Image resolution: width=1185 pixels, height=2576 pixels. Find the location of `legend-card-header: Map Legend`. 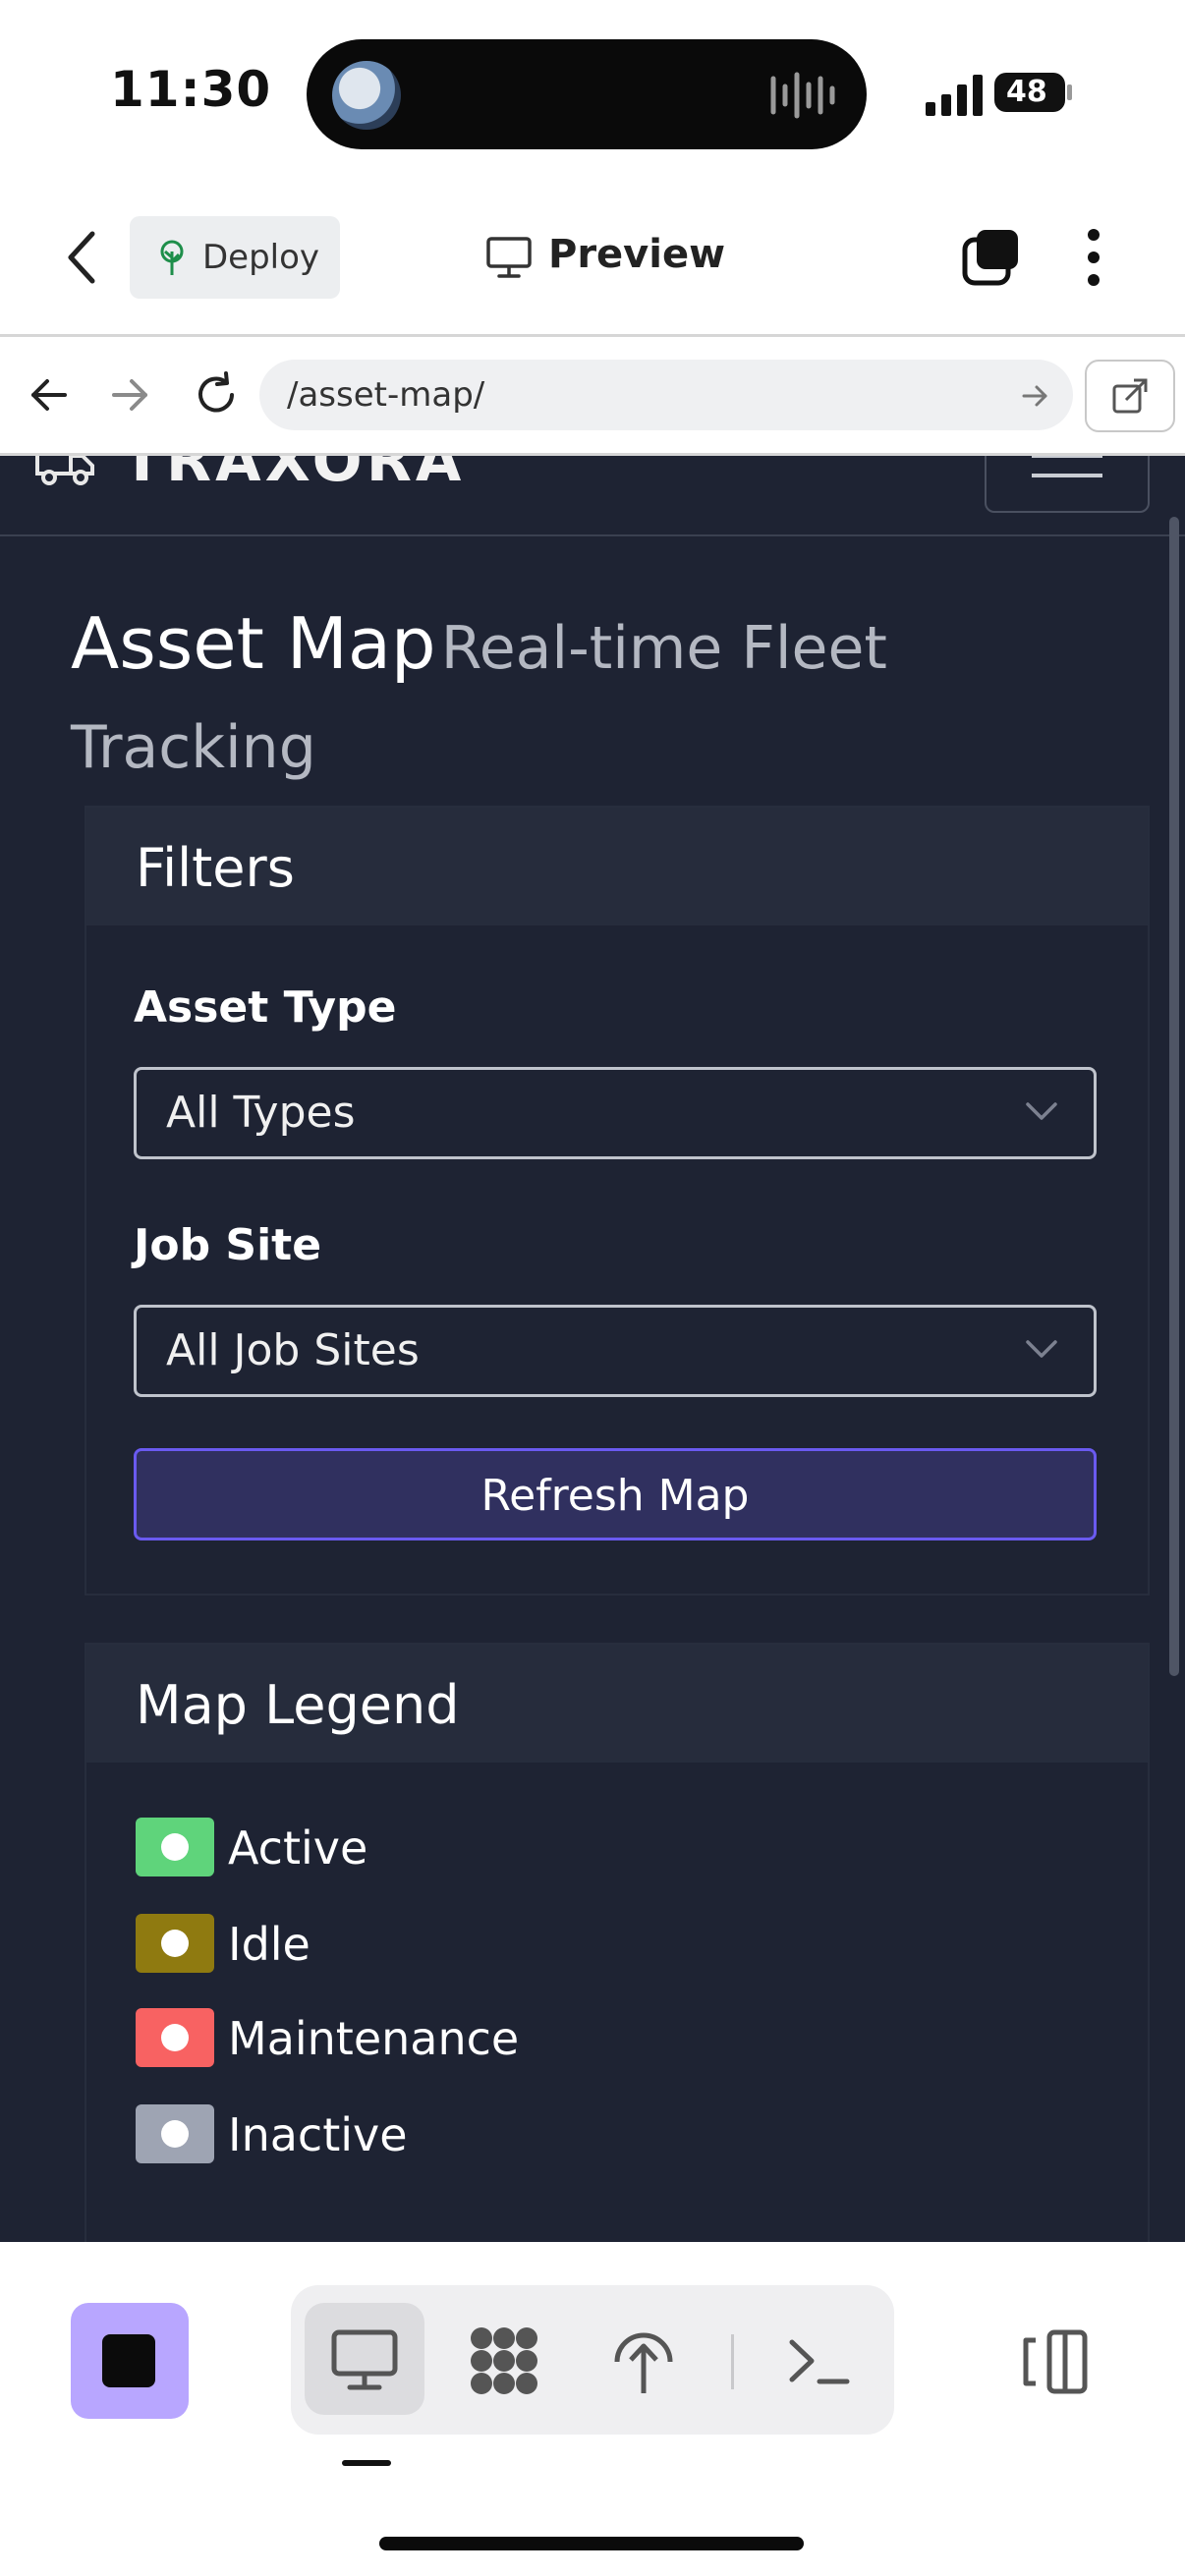

legend-card-header: Map Legend is located at coordinates (617, 1704).